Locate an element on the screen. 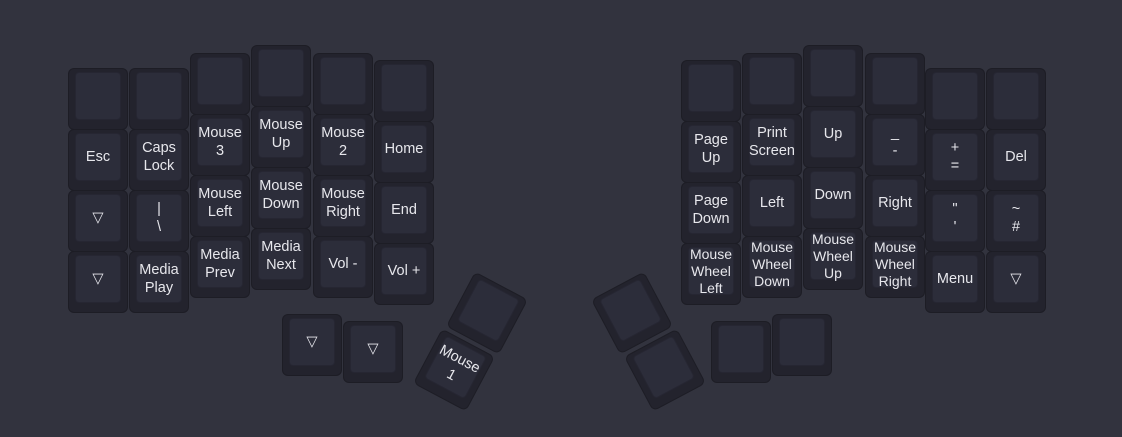 The width and height of the screenshot is (1122, 437). left-key-r0-c4 is located at coordinates (343, 84).